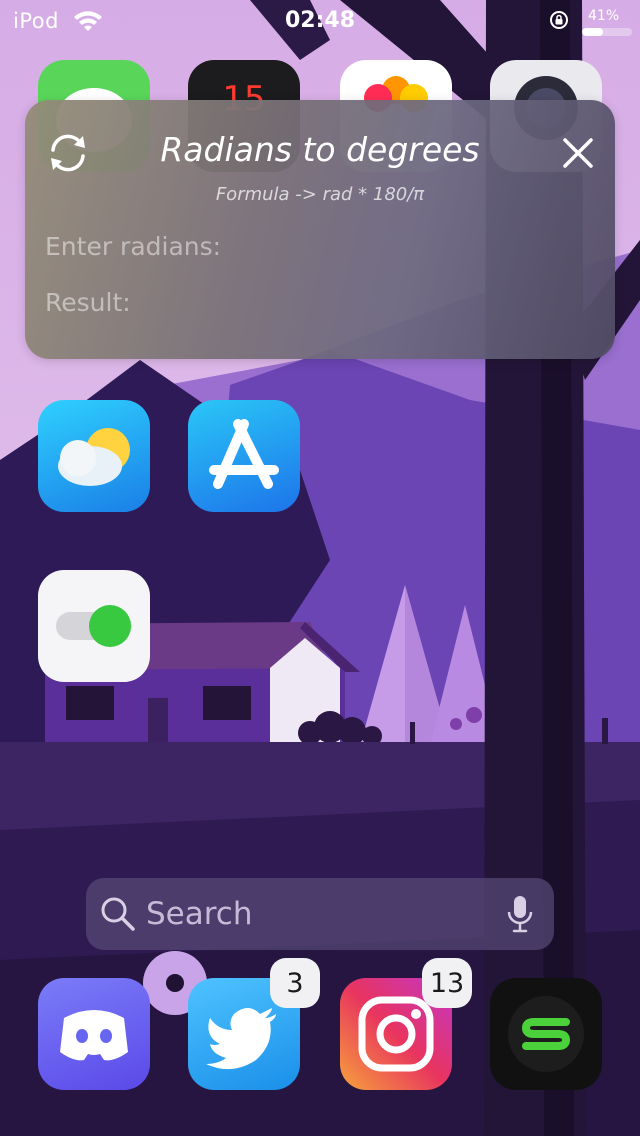 This screenshot has height=1136, width=640. I want to click on status-bar: iPod 02:48 41%, so click(320, 21).